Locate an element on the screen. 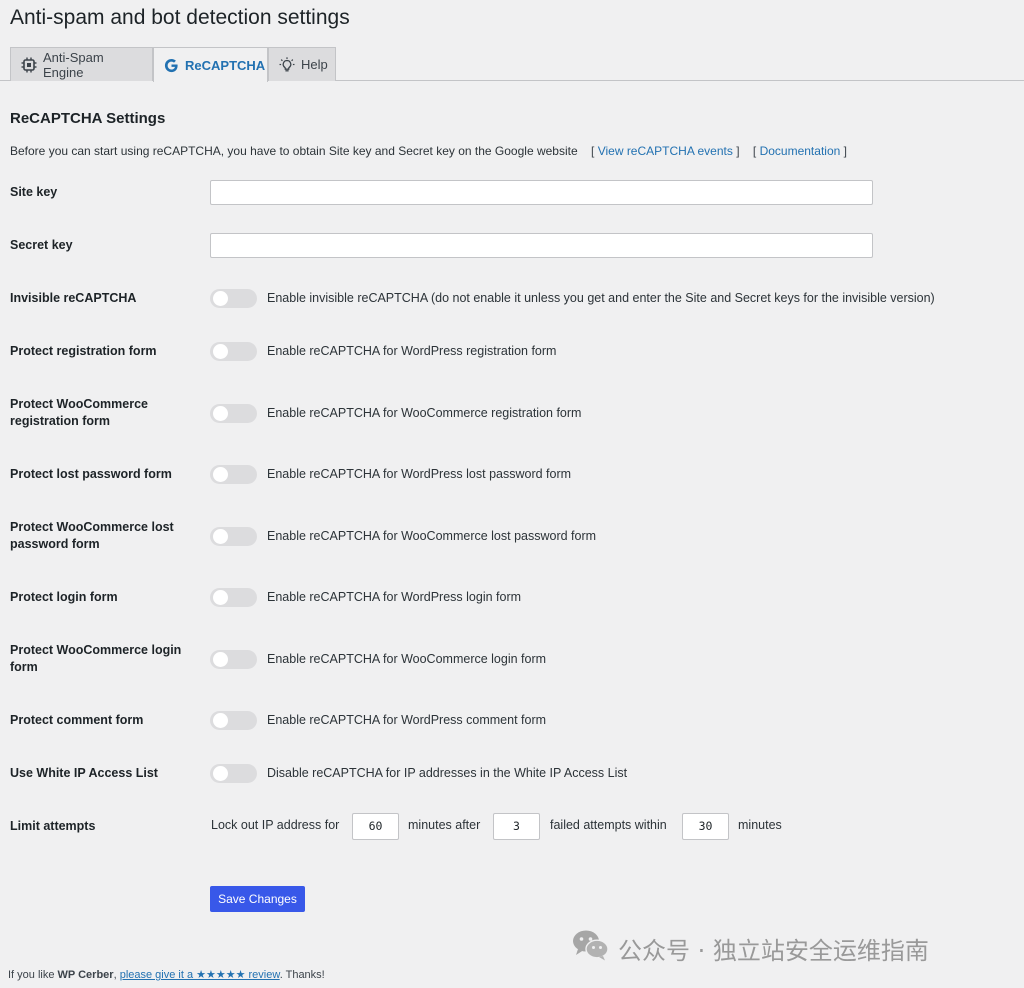 This screenshot has height=988, width=1024. limit-attempts-label: Limit attempts is located at coordinates (53, 826).